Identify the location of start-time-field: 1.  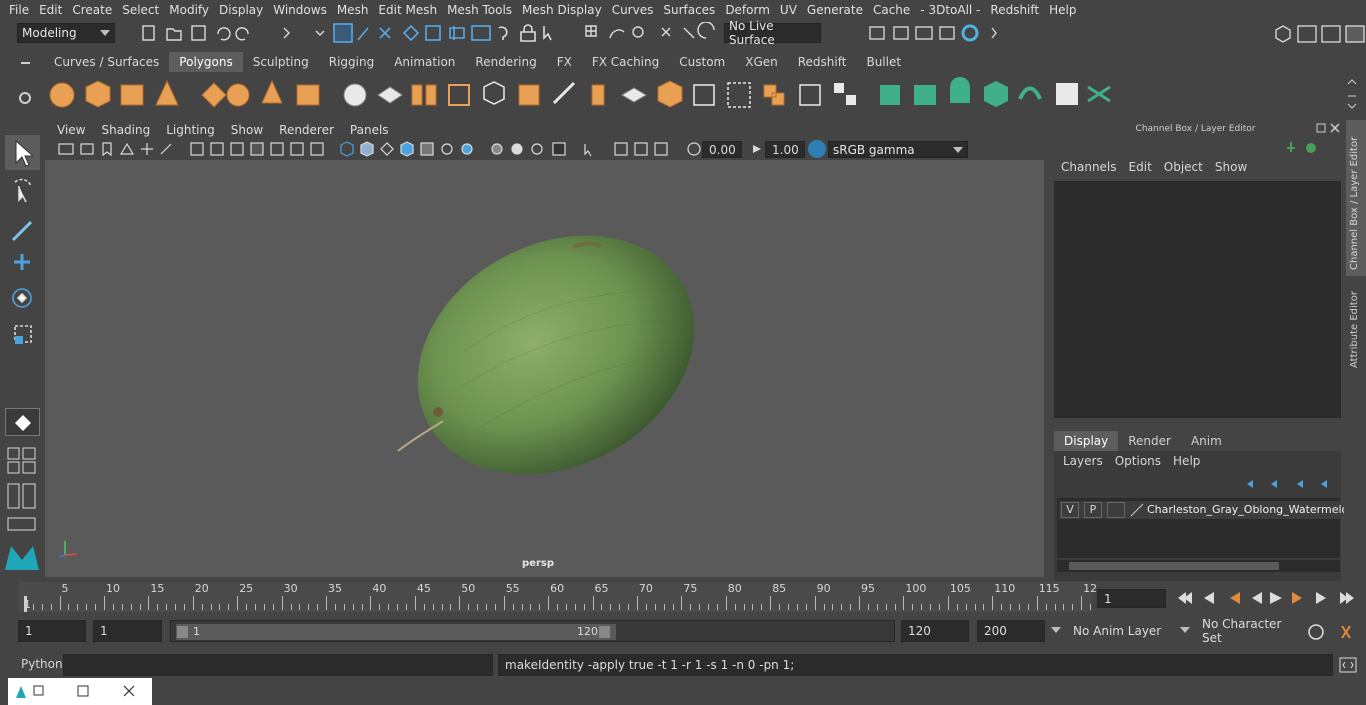
(52, 631).